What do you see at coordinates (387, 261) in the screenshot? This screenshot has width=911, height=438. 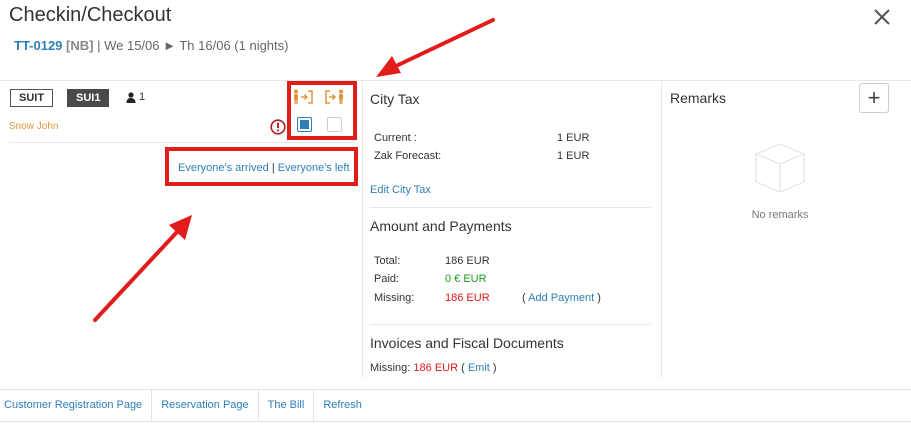 I see `total-label: Total:` at bounding box center [387, 261].